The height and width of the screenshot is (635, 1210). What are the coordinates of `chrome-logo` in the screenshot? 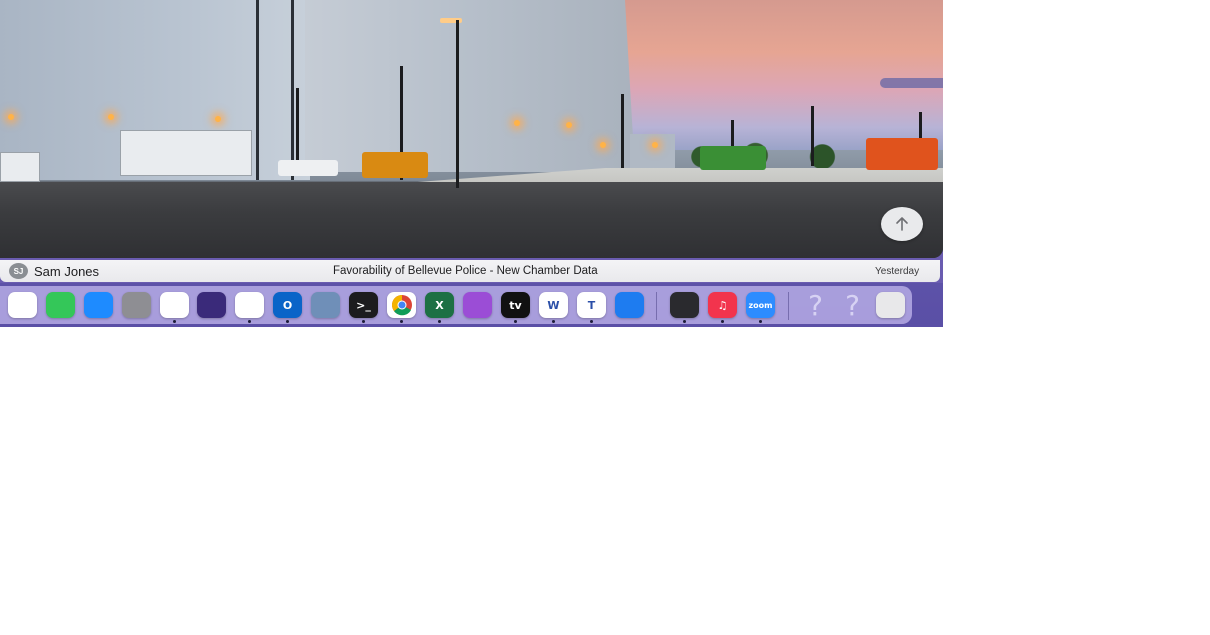 It's located at (401, 305).